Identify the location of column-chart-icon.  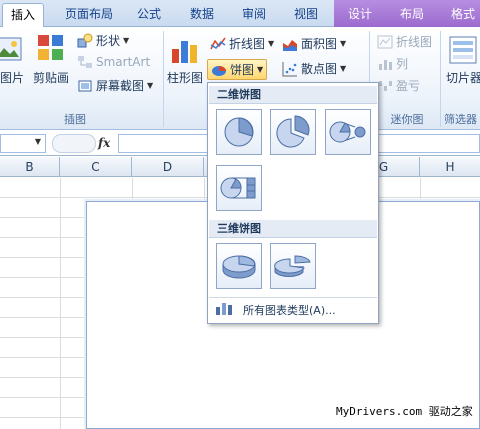
(186, 51).